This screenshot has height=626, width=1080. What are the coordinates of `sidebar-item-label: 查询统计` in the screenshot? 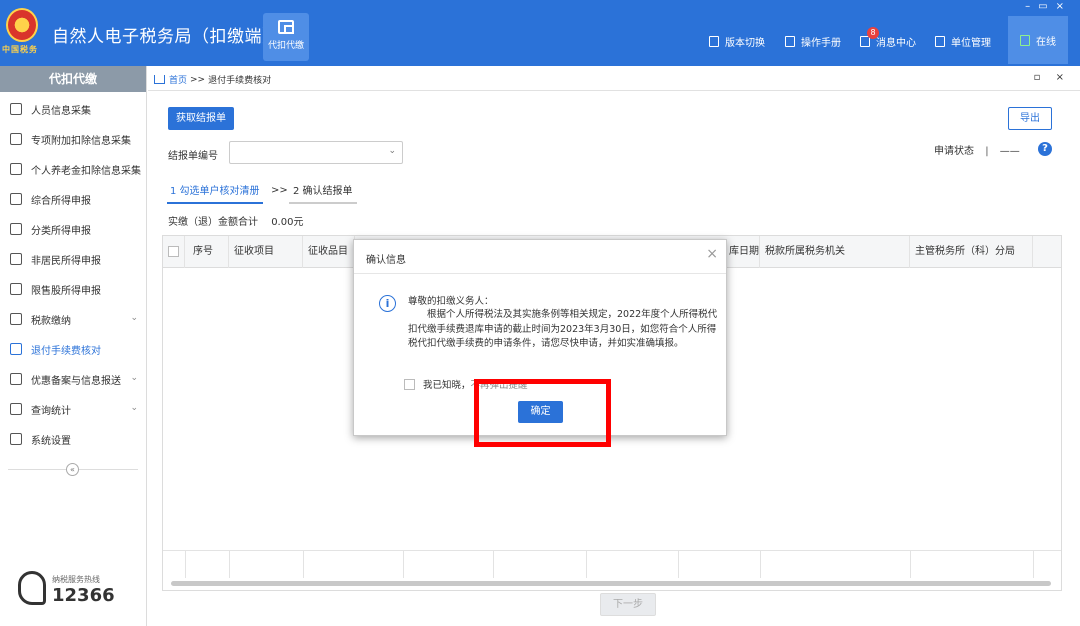 It's located at (51, 411).